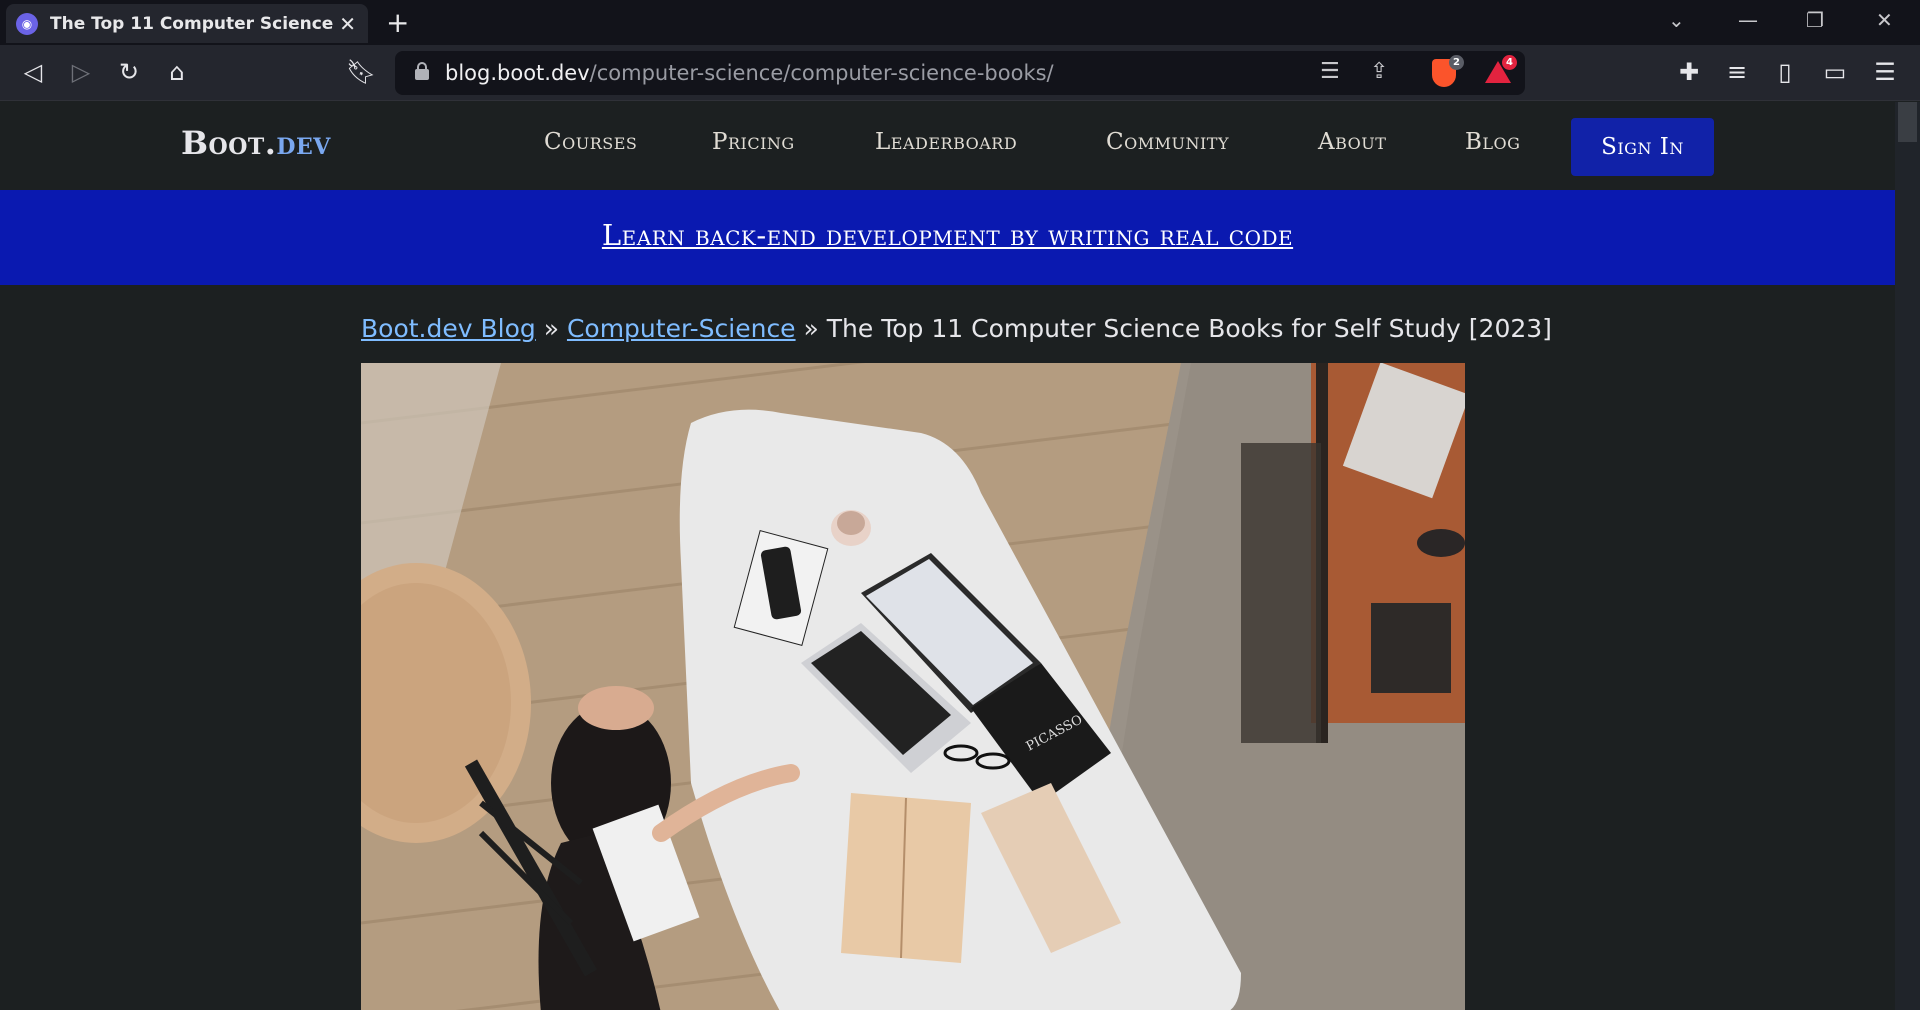 The image size is (1920, 1010). I want to click on playlist-icon: ≡, so click(1737, 72).